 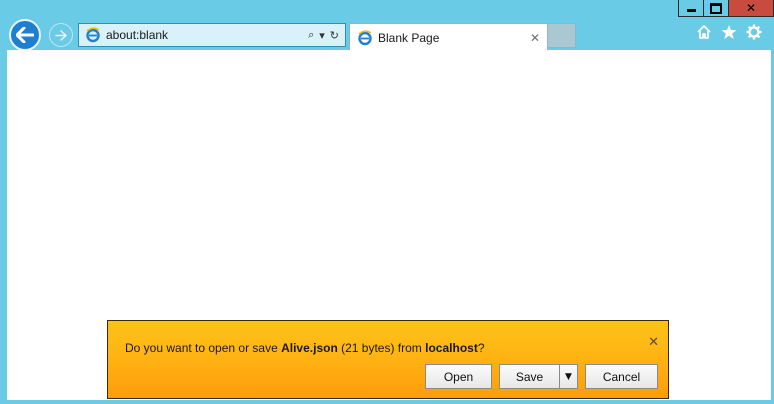 I want to click on star-icon, so click(x=729, y=32).